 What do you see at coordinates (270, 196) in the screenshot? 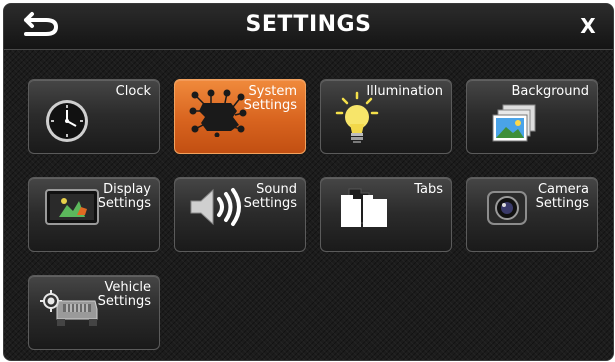
I see `tile-label: Sound Settings` at bounding box center [270, 196].